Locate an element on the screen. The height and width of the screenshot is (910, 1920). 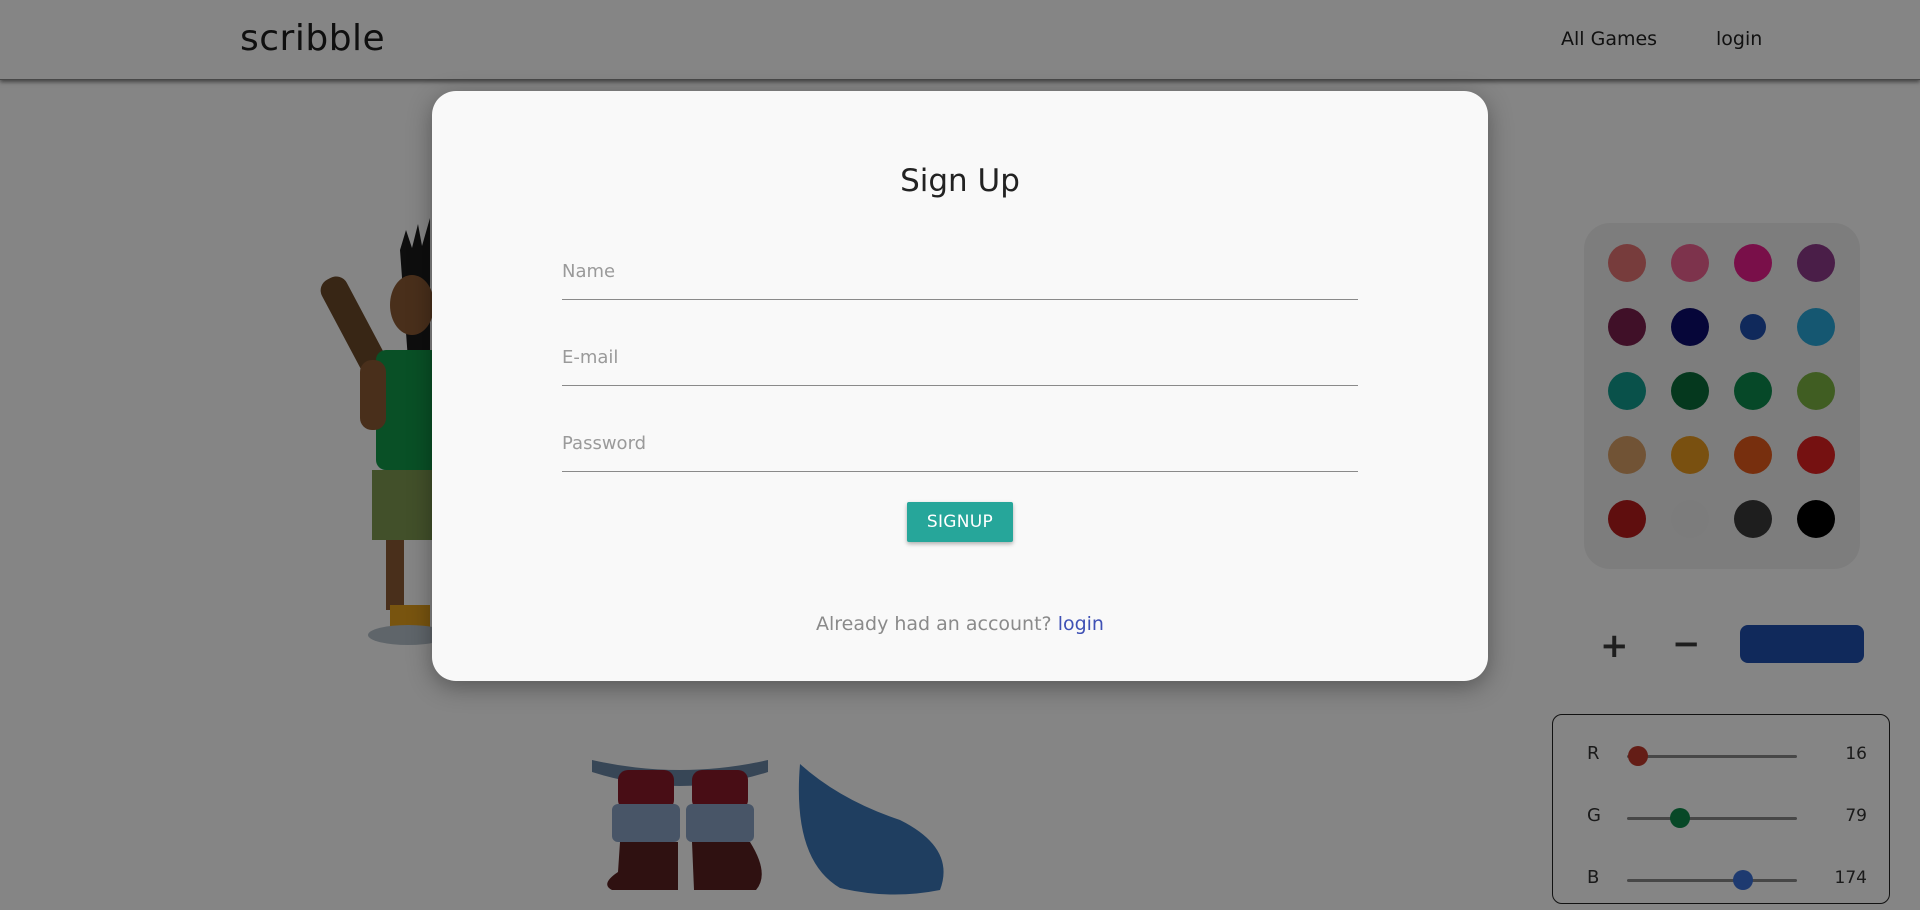
name-input is located at coordinates (960, 277).